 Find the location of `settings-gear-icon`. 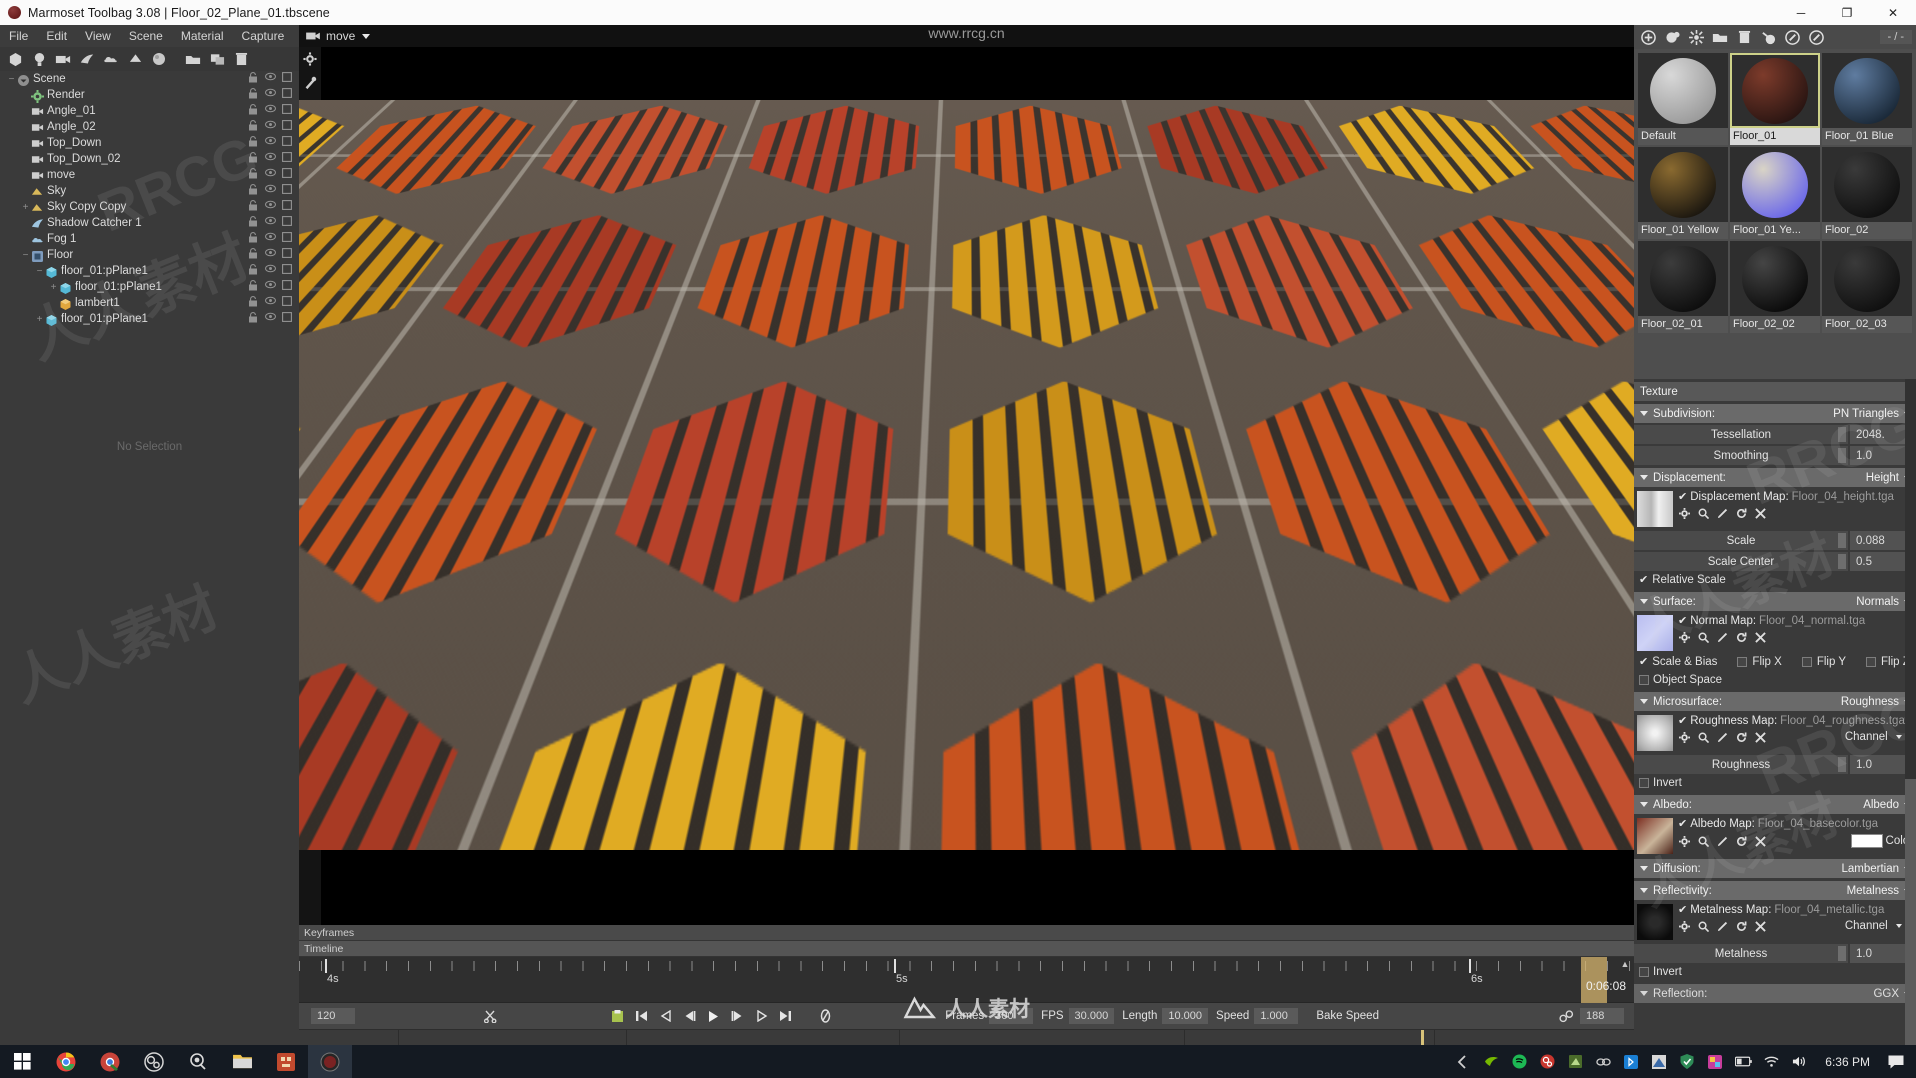

settings-gear-icon is located at coordinates (310, 59).